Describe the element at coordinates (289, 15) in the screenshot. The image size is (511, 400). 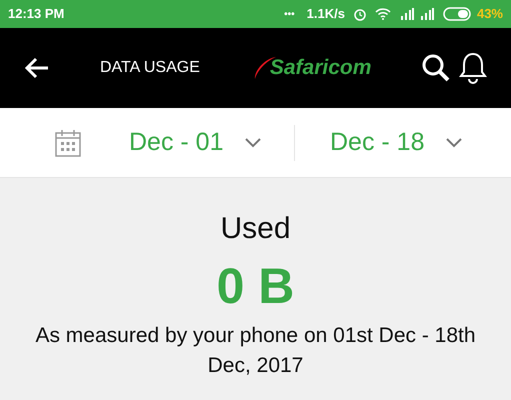
I see `status-dots: •••` at that location.